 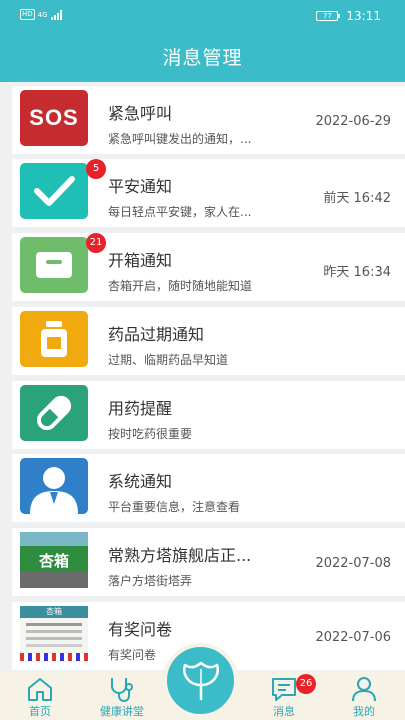 I want to click on clock: 13:11, so click(x=363, y=16).